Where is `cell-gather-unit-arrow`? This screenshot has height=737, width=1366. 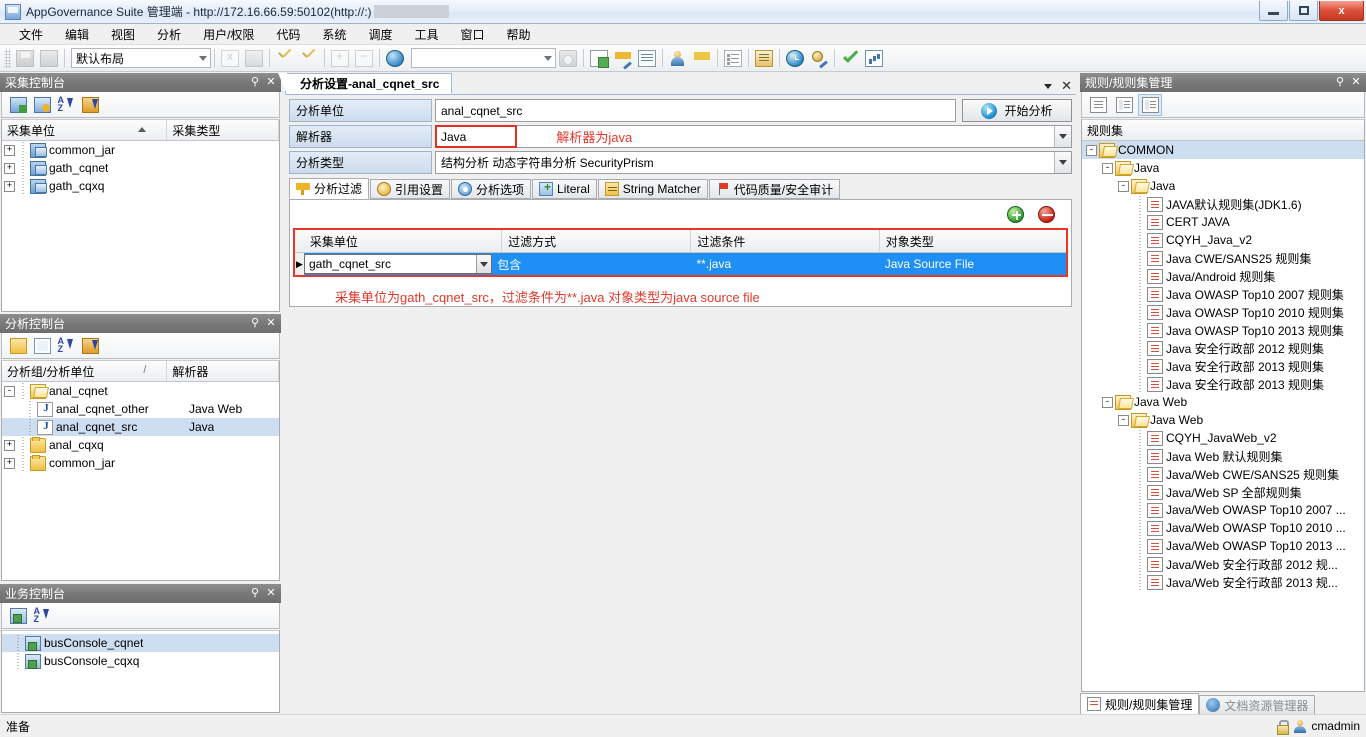 cell-gather-unit-arrow is located at coordinates (484, 264).